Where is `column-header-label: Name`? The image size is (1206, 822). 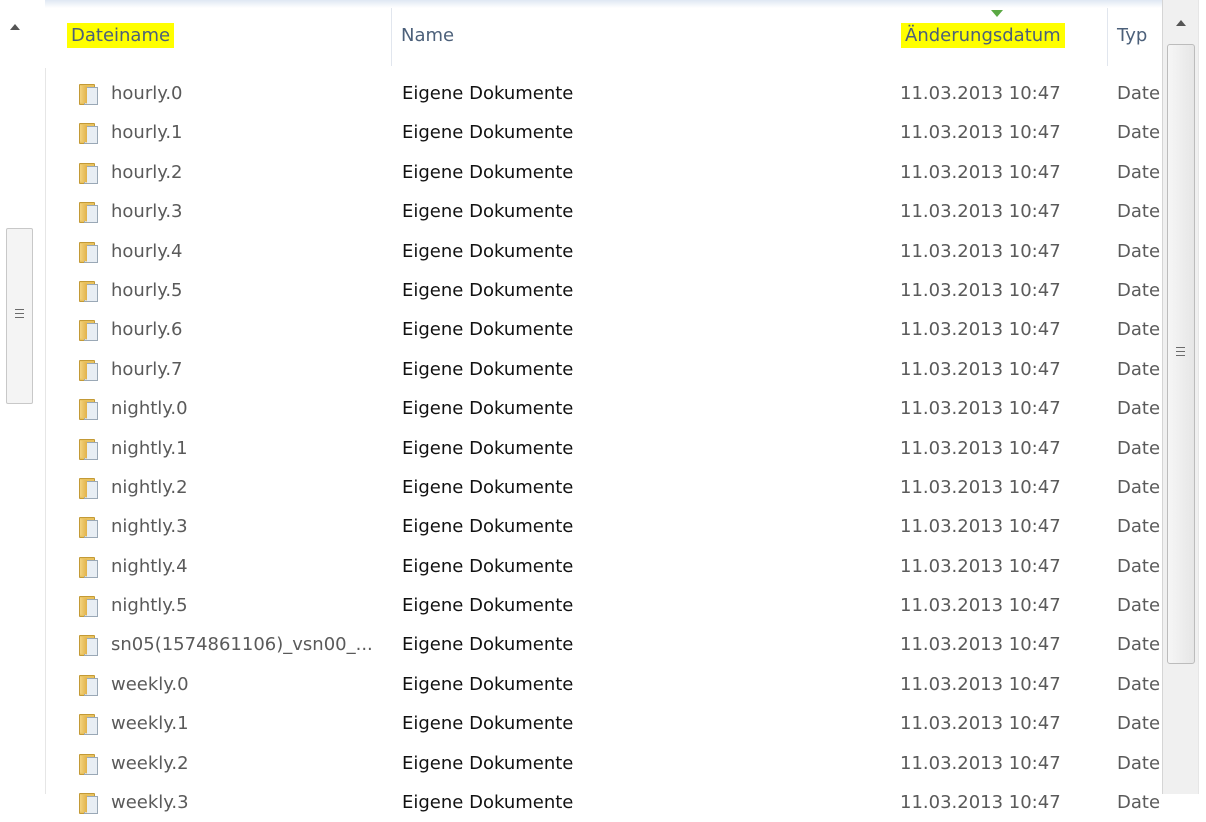
column-header-label: Name is located at coordinates (428, 35).